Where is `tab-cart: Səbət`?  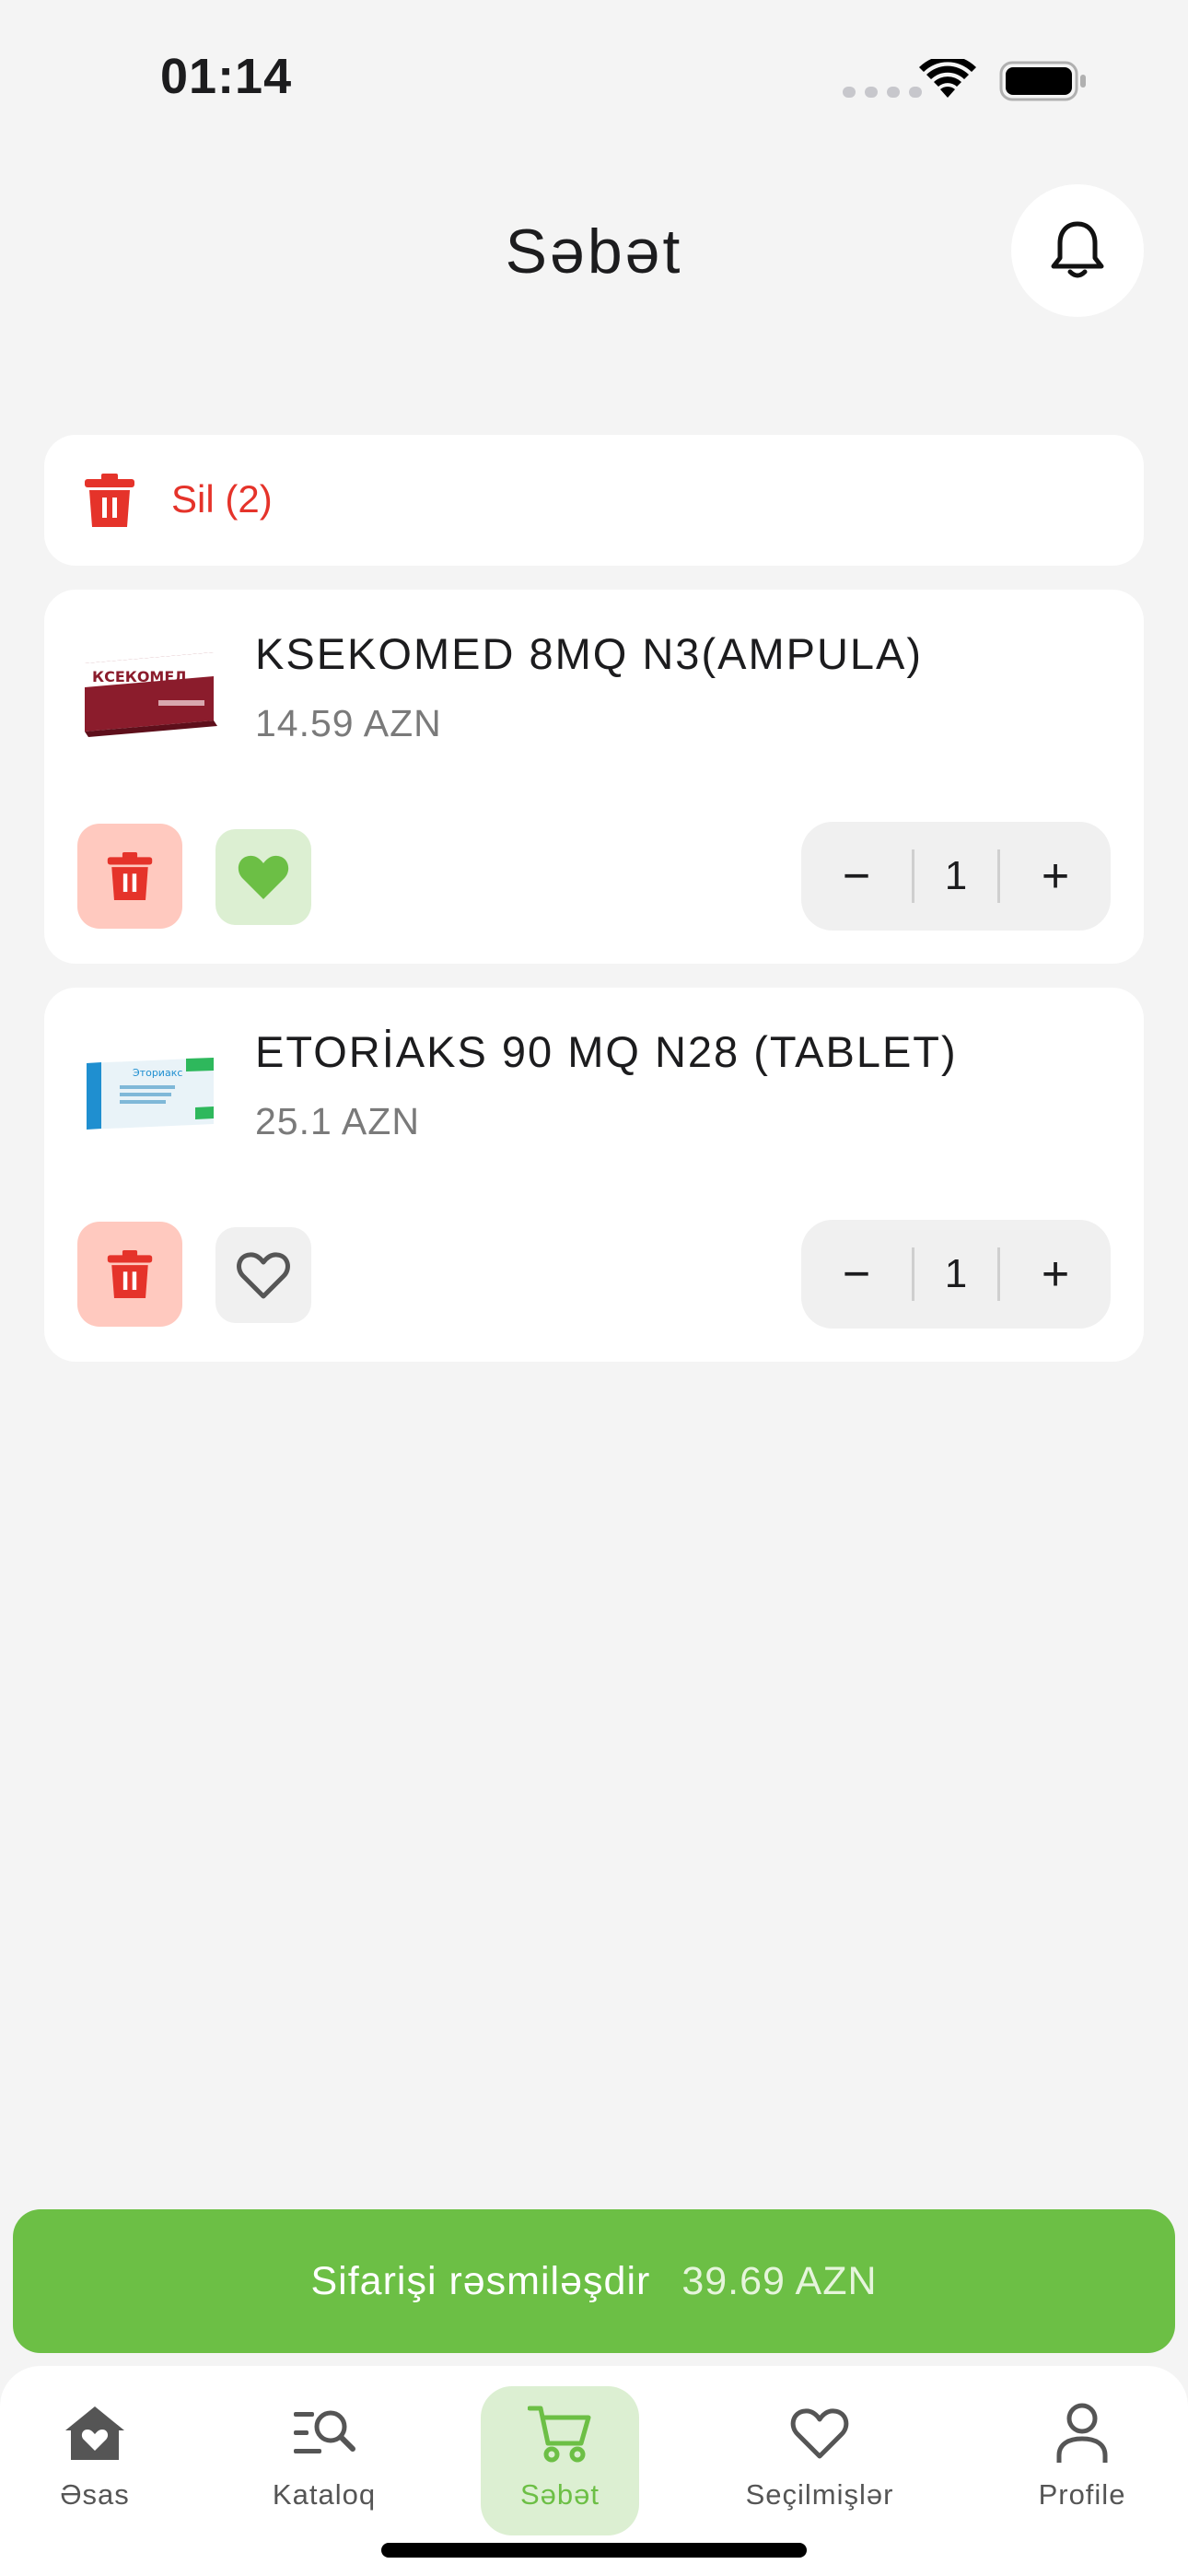
tab-cart: Səbət is located at coordinates (560, 2460).